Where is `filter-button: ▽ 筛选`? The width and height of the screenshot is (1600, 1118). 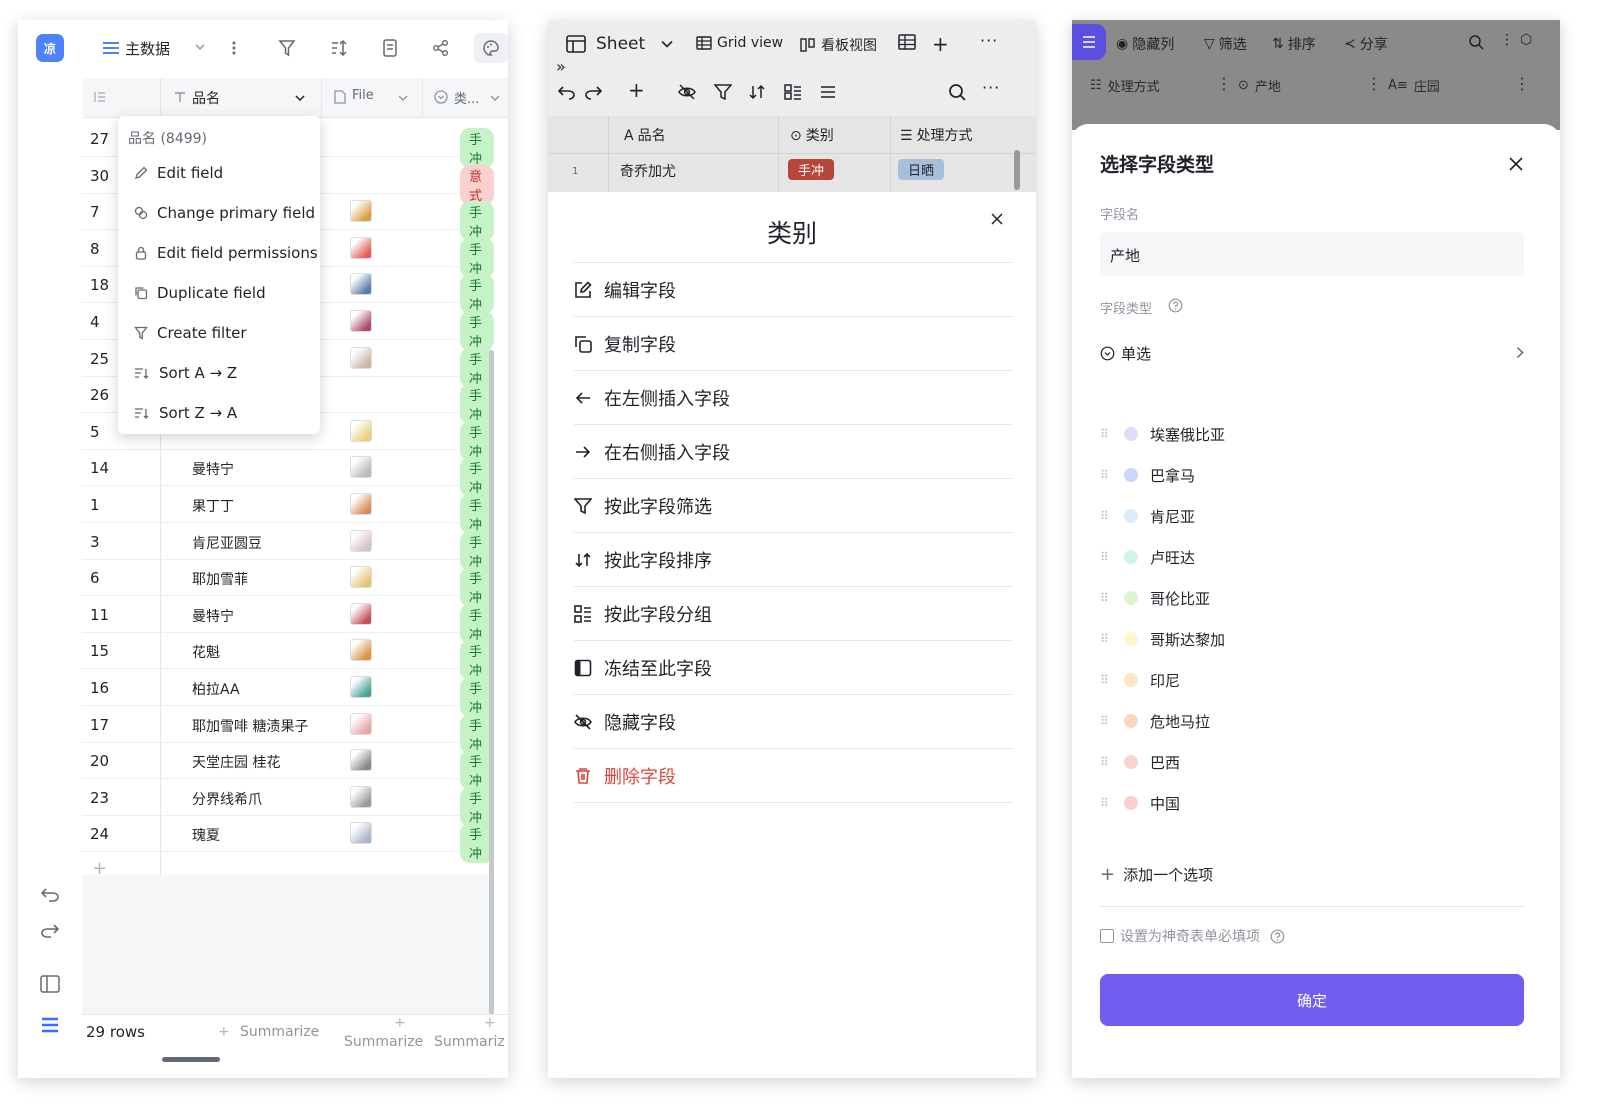 filter-button: ▽ 筛选 is located at coordinates (1225, 44).